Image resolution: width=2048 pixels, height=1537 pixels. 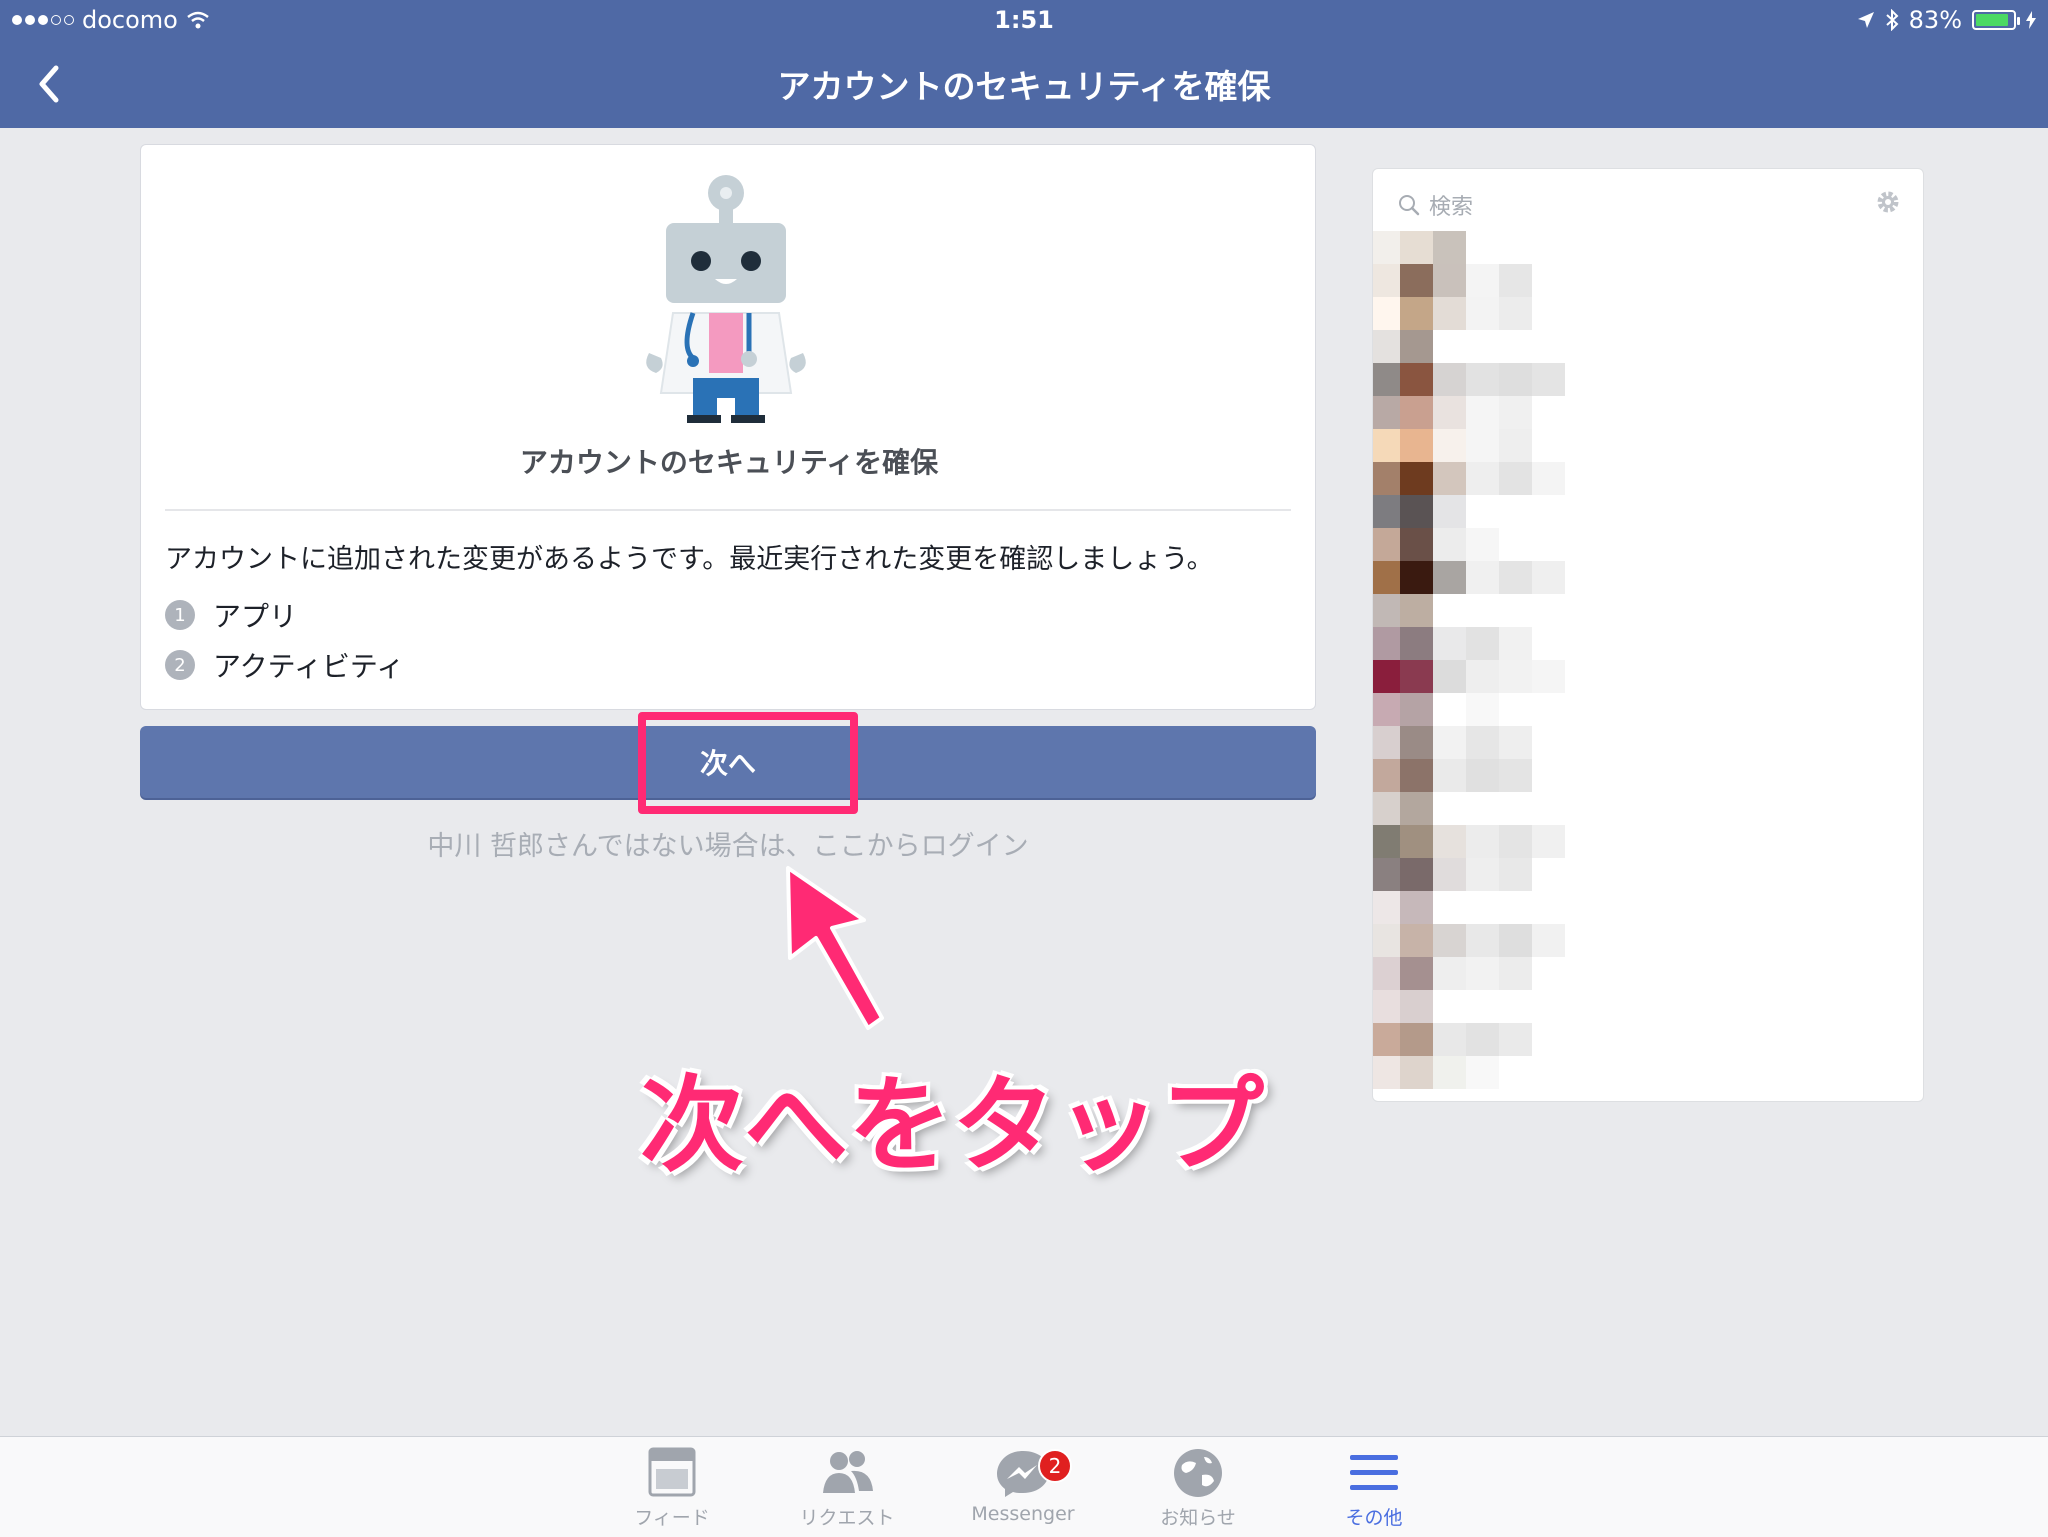 What do you see at coordinates (309, 666) in the screenshot?
I see `list-item-label: アクティビティ` at bounding box center [309, 666].